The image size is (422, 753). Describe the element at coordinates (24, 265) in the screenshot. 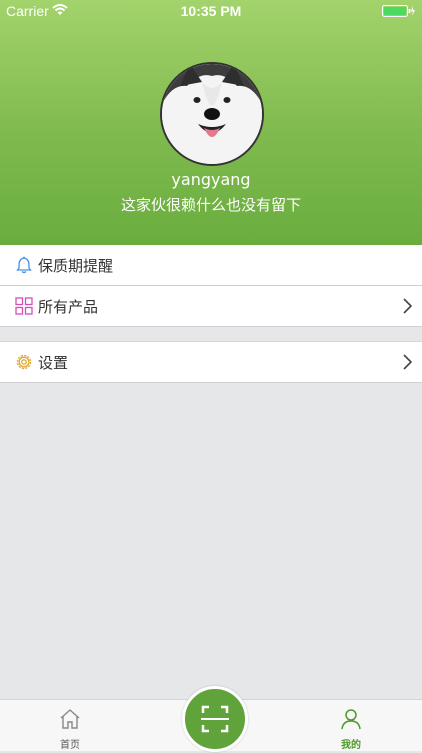

I see `bell-icon` at that location.